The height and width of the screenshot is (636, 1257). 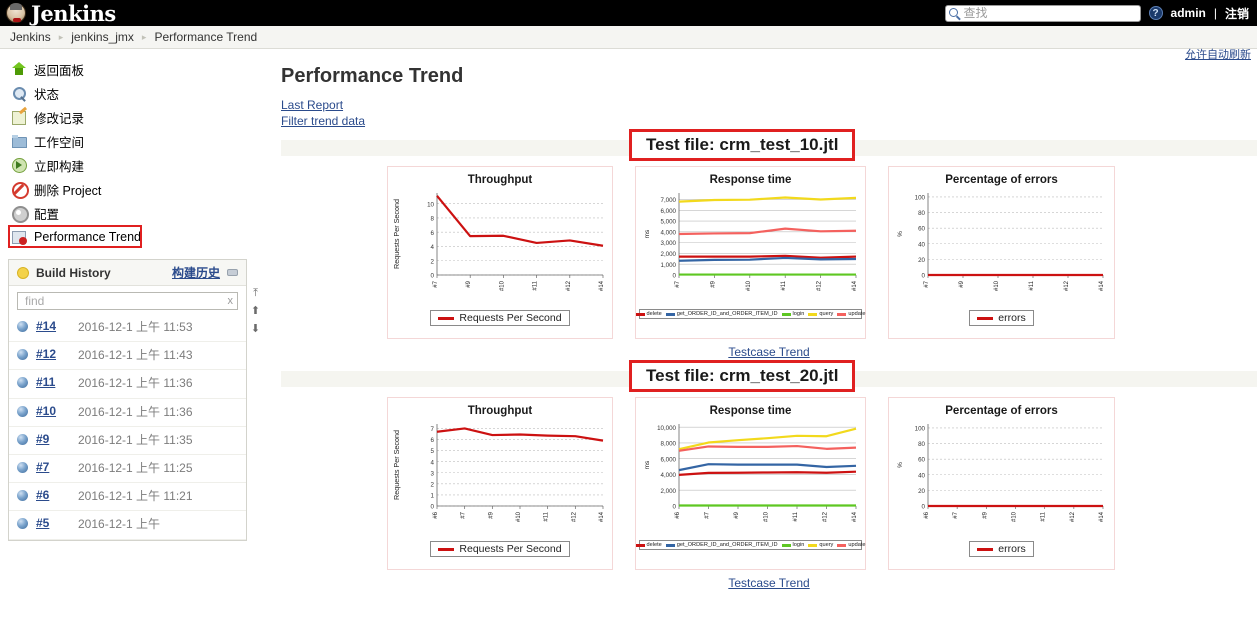 I want to click on build-history-find-box: x, so click(x=127, y=301).